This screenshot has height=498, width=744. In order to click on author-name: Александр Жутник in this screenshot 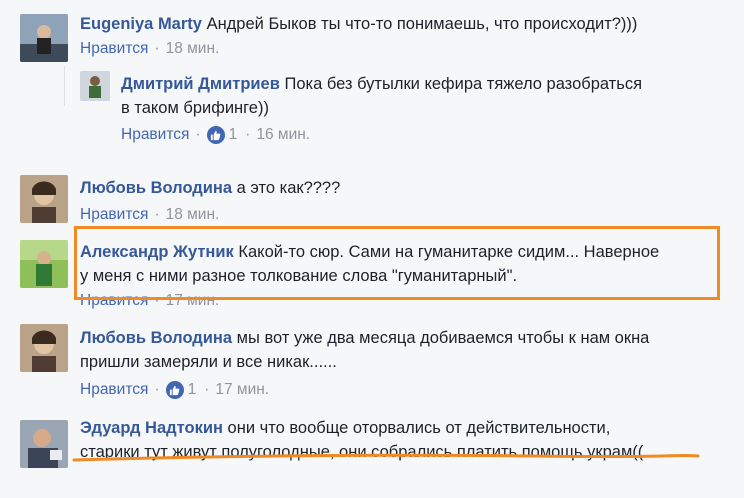, I will do `click(157, 252)`.